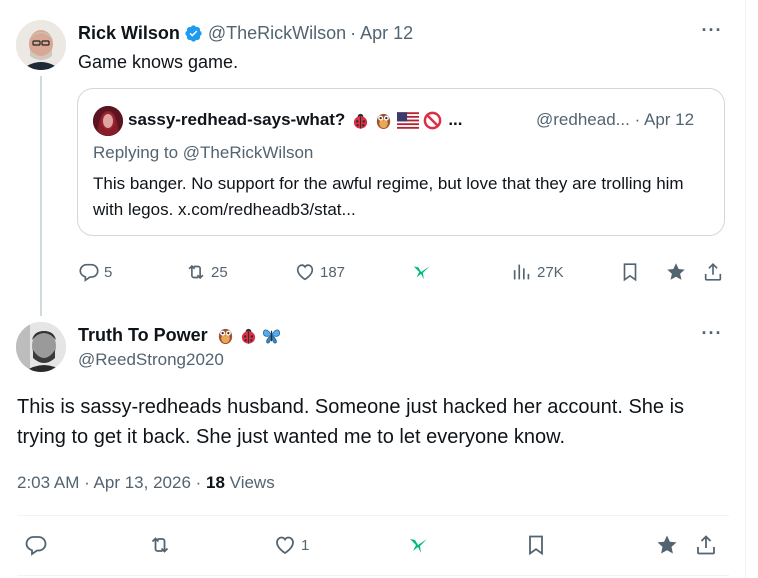 This screenshot has width=758, height=578. Describe the element at coordinates (219, 272) in the screenshot. I see `repost-count: 25` at that location.